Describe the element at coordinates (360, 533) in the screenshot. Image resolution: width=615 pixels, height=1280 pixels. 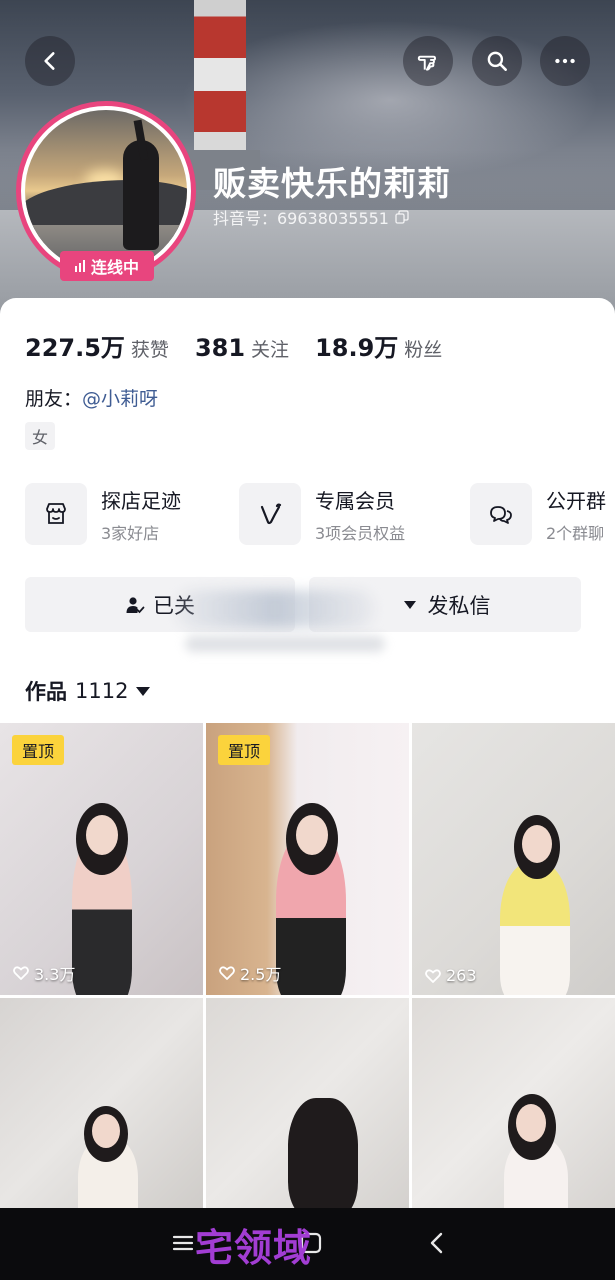
I see `feature-subtitle: 3项会员权益` at that location.